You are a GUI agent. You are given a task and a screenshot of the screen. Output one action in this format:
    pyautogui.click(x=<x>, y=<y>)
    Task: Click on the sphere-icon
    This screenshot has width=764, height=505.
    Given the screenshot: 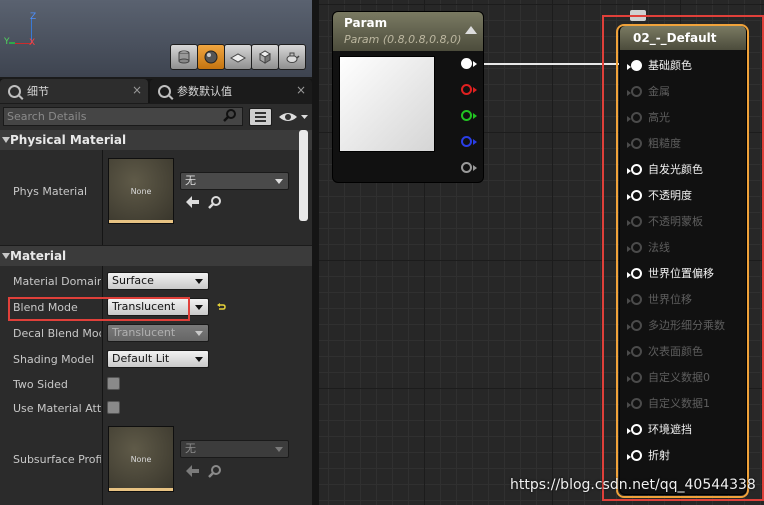 What is the action you would take?
    pyautogui.click(x=211, y=57)
    